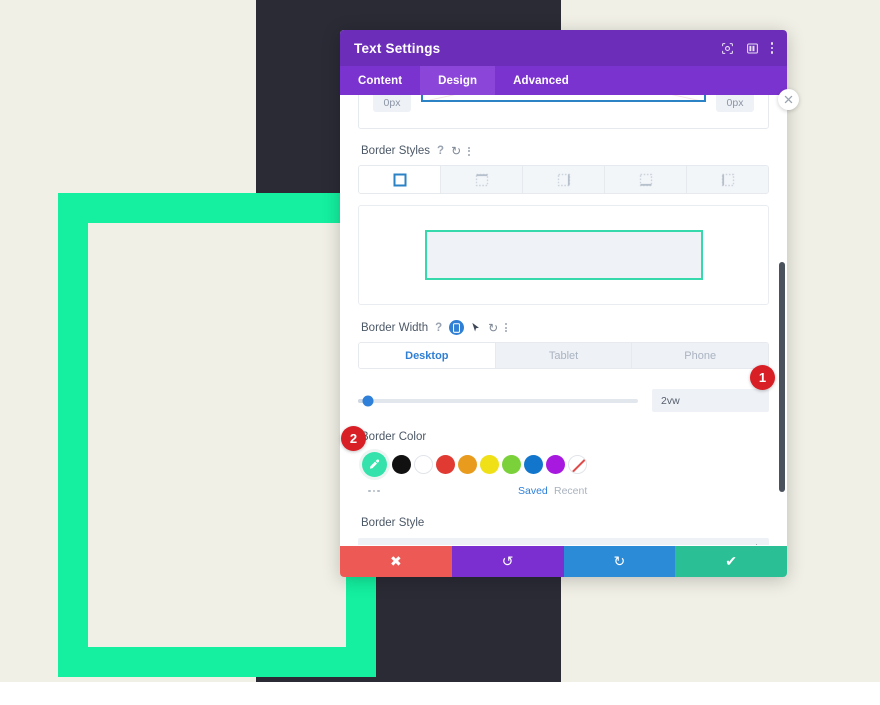  What do you see at coordinates (392, 103) in the screenshot?
I see `corner-value-left: 0px` at bounding box center [392, 103].